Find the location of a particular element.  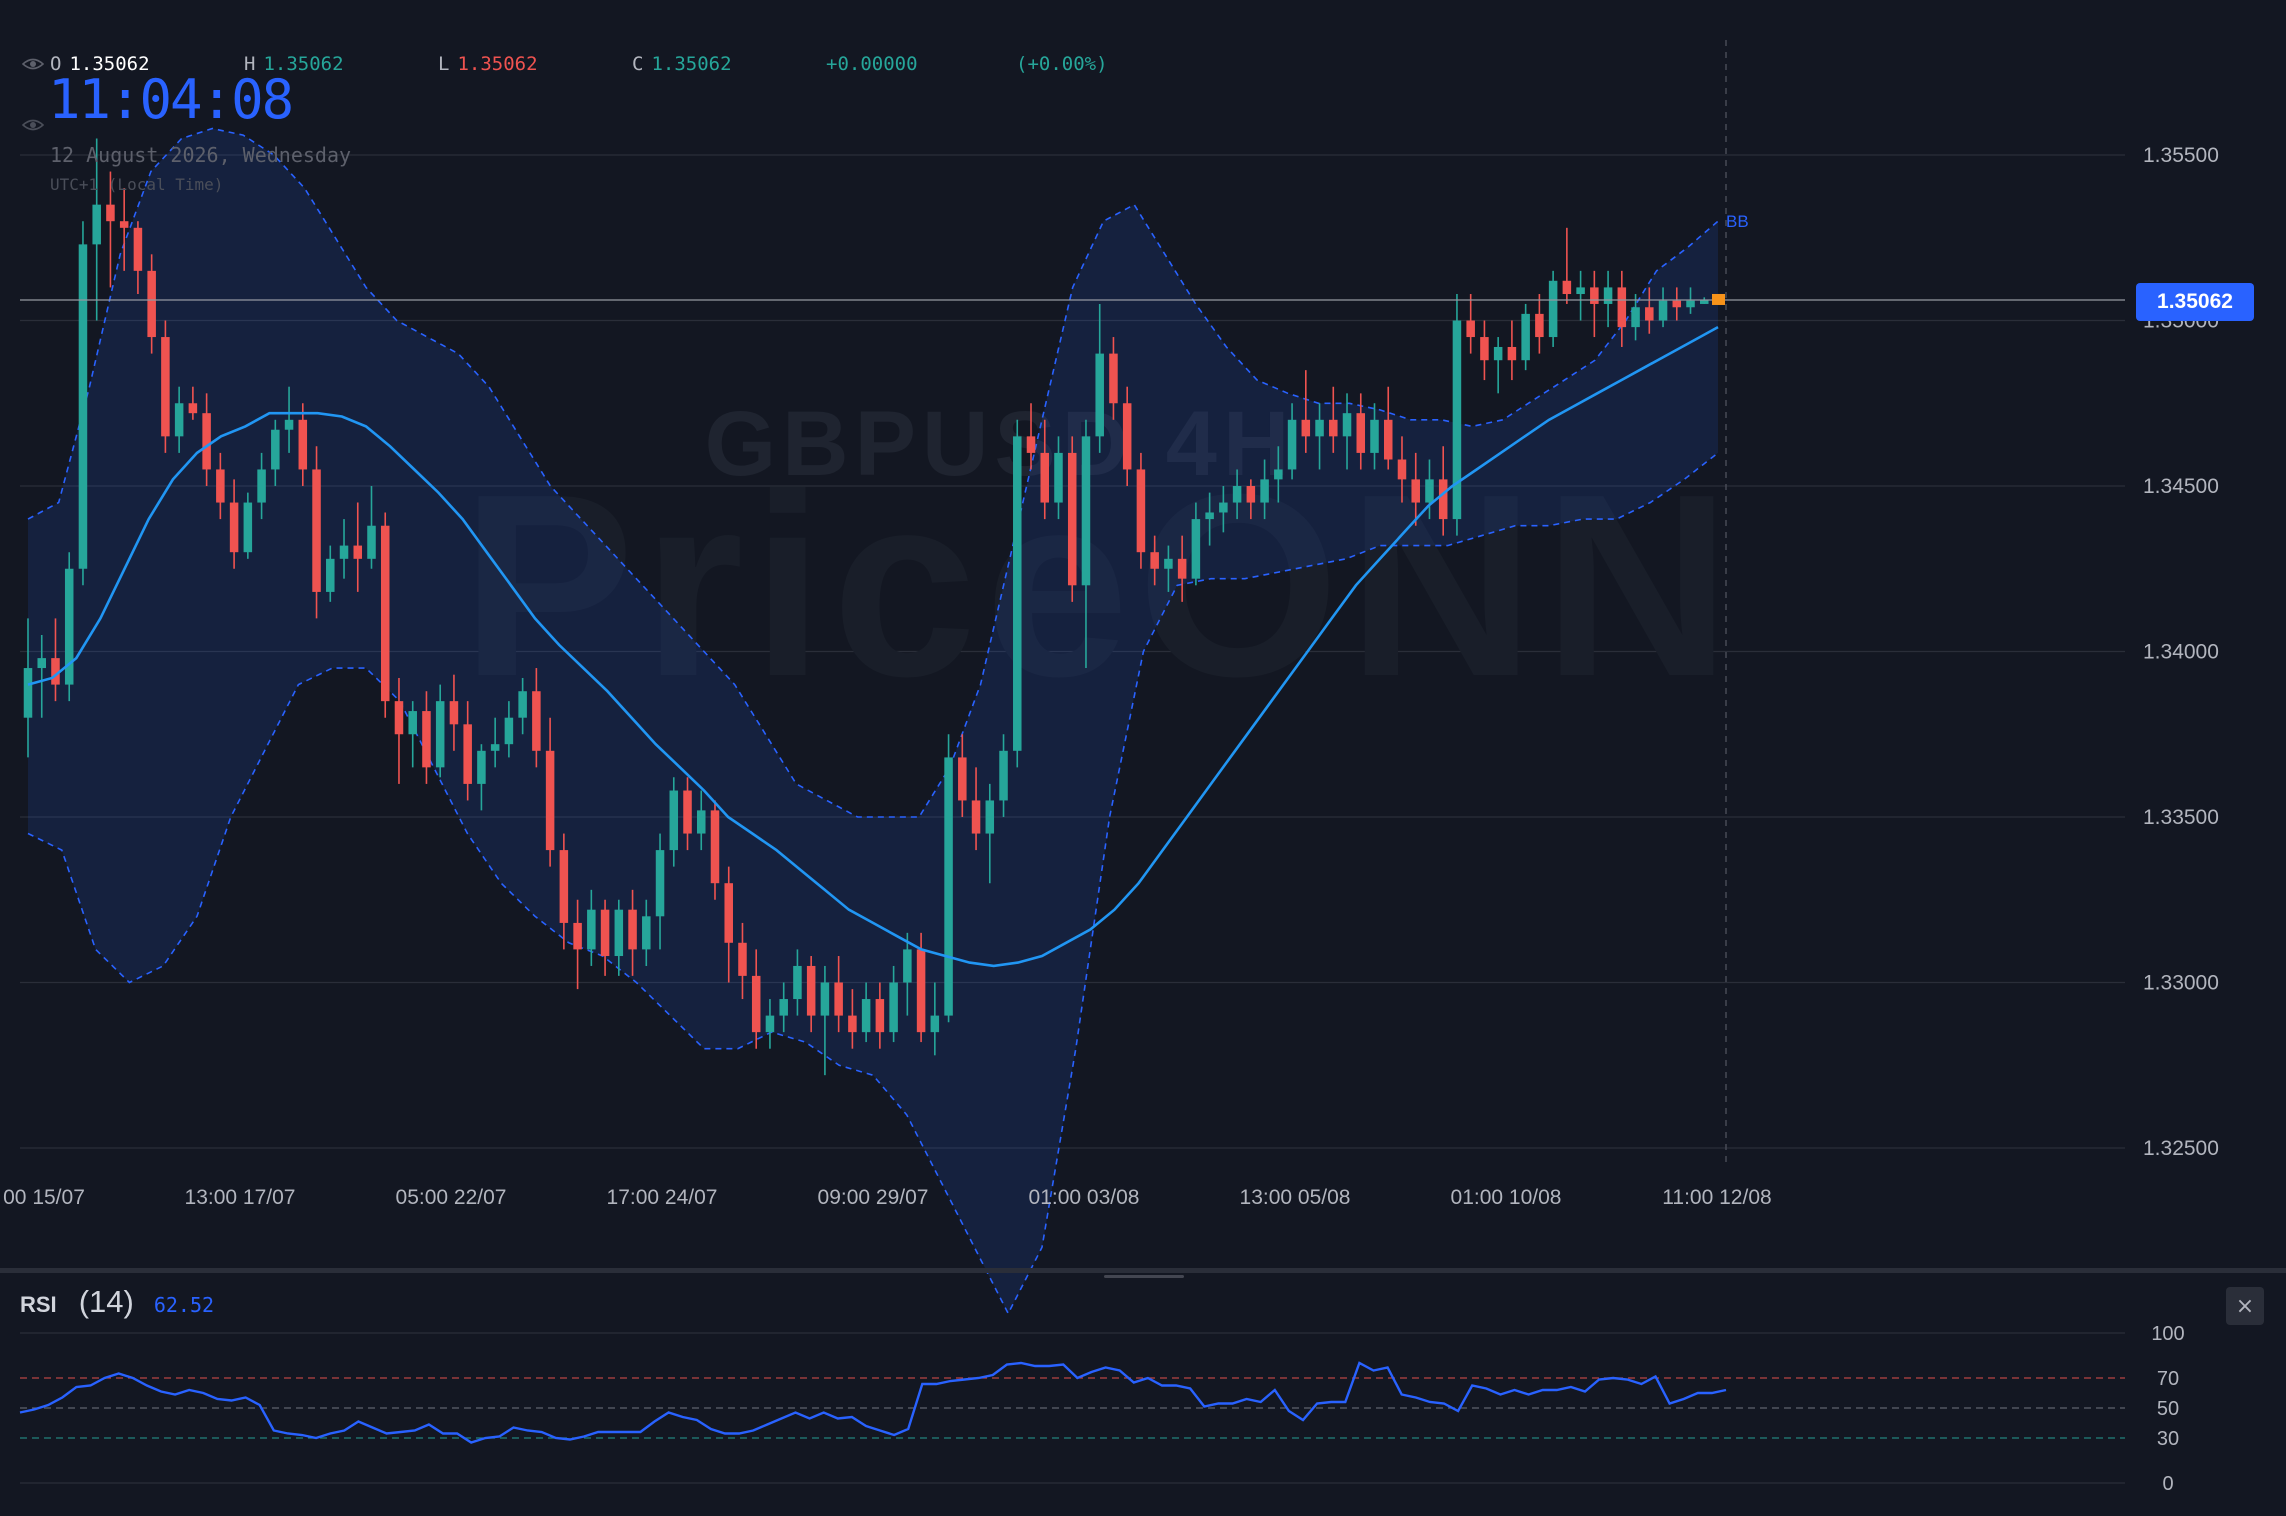

price-tick-label: 1.34500 is located at coordinates (2181, 486).